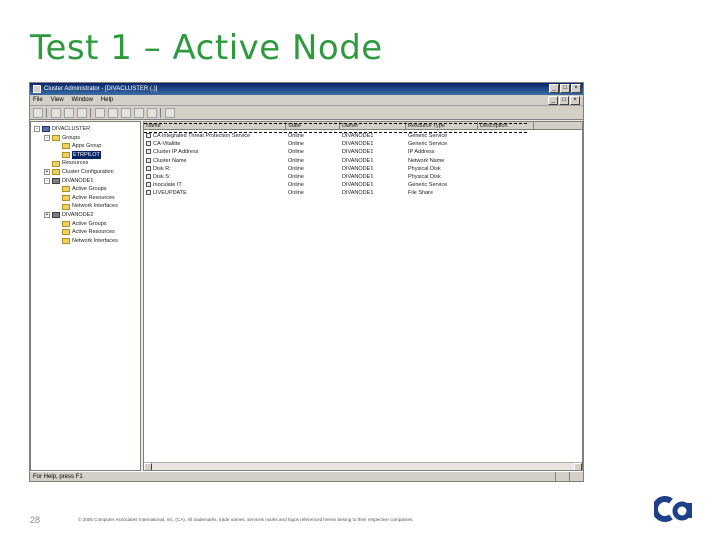 Image resolution: width=720 pixels, height=540 pixels. Describe the element at coordinates (89, 223) in the screenshot. I see `tree-item-label: Active Groups` at that location.